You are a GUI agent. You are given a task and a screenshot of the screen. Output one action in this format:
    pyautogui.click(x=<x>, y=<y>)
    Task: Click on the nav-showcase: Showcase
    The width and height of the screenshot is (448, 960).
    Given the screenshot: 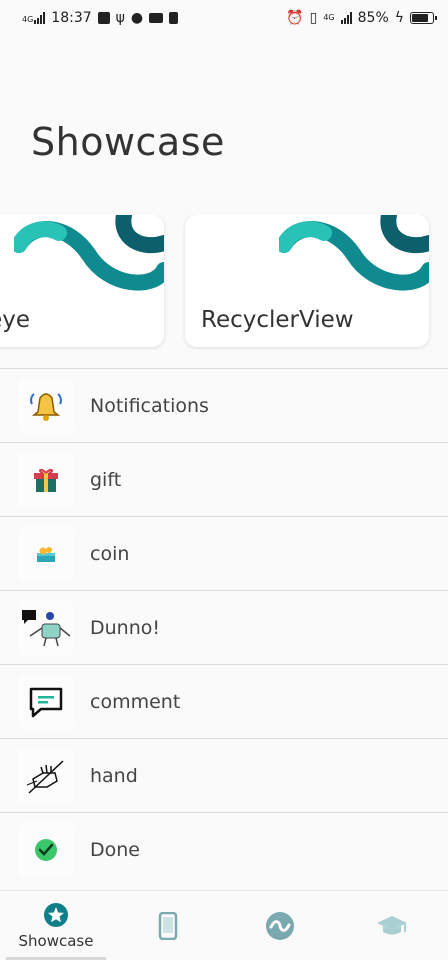 What is the action you would take?
    pyautogui.click(x=56, y=925)
    